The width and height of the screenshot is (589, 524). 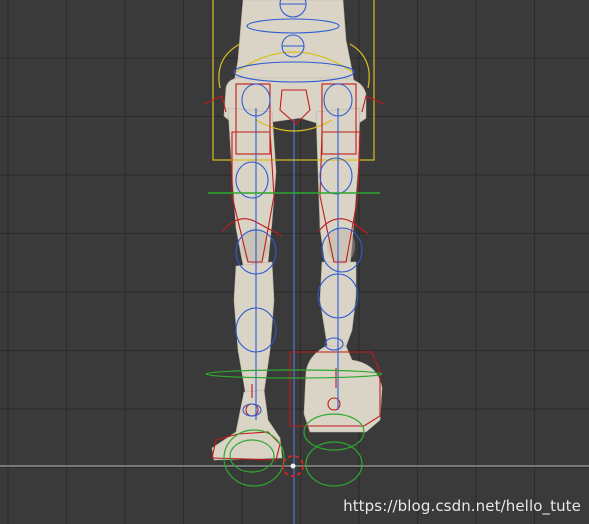 What do you see at coordinates (462, 506) in the screenshot?
I see `watermark-text: https://blog.csdn.net/hello_tute` at bounding box center [462, 506].